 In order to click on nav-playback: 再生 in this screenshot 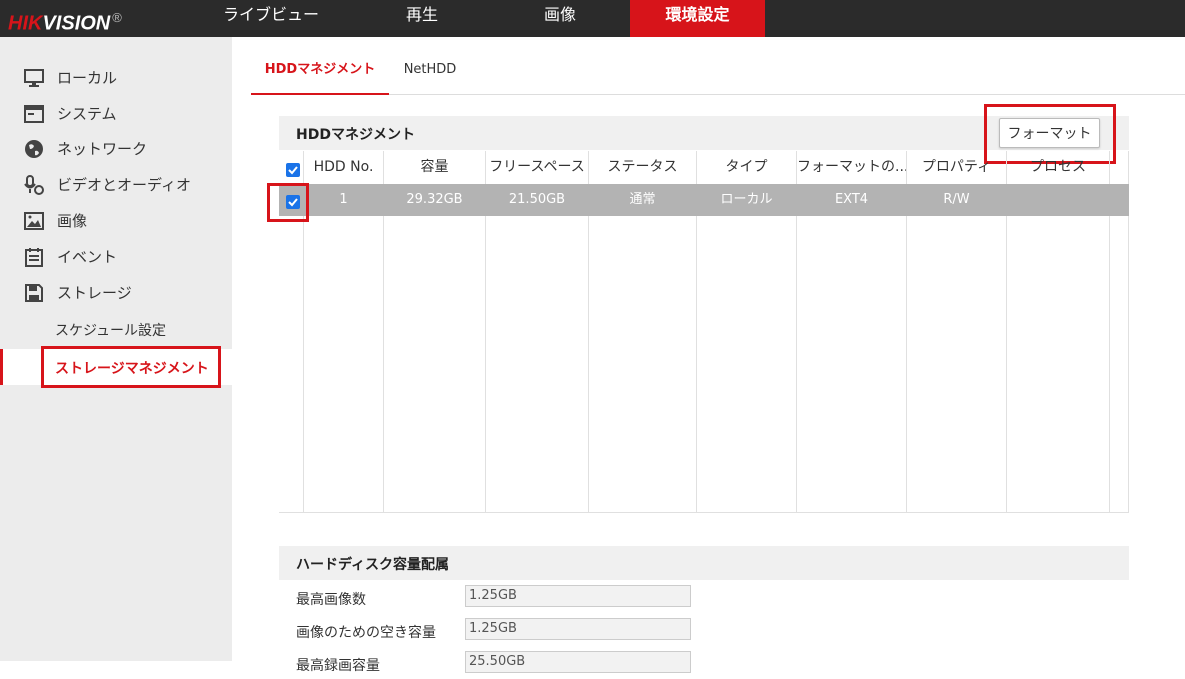, I will do `click(422, 18)`.